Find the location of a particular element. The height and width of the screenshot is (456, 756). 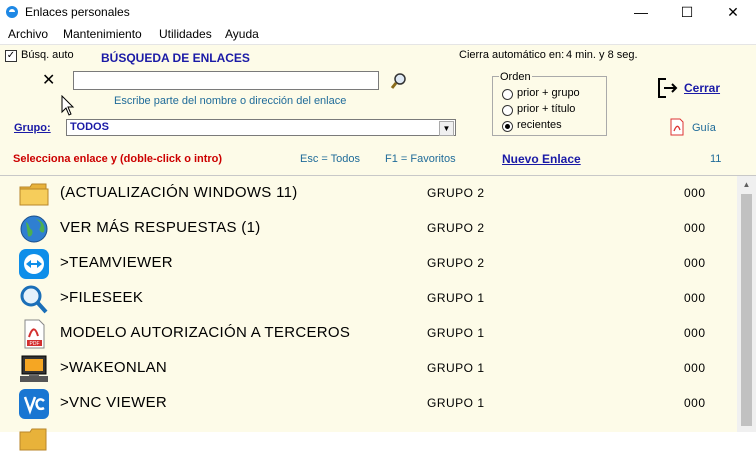

menu-mantenimiento: Mantenimiento is located at coordinates (102, 34).